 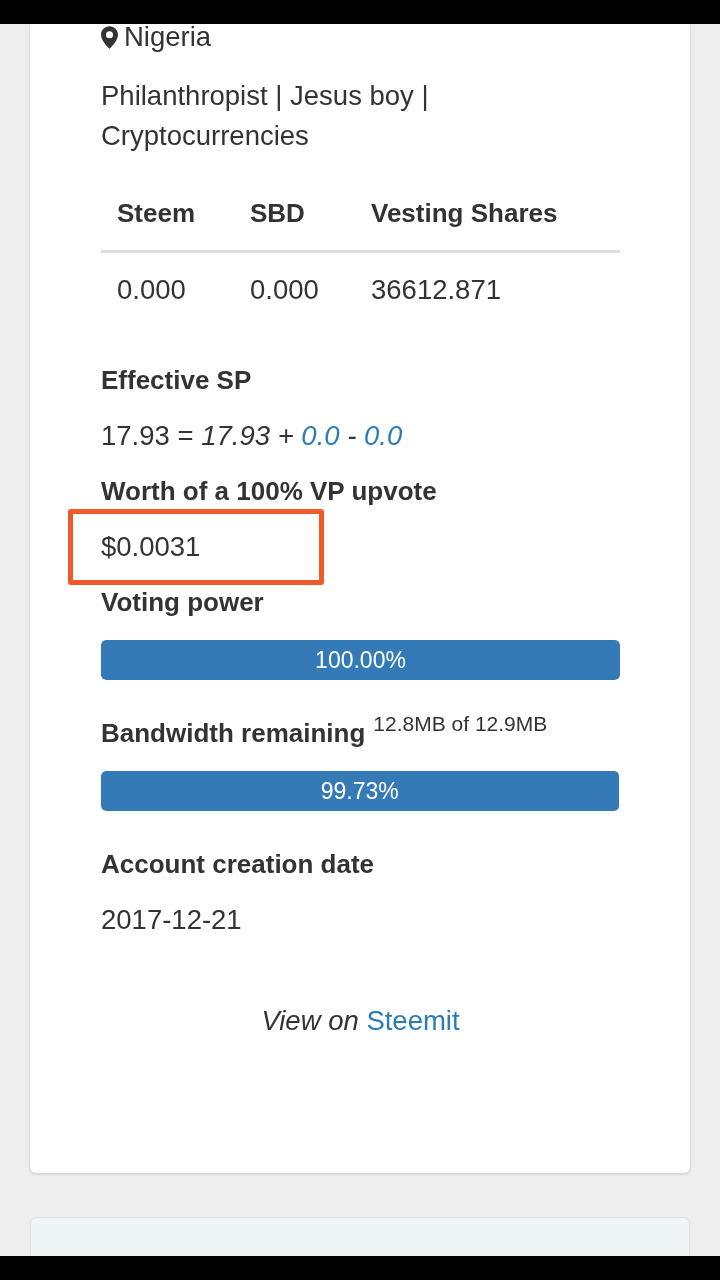 I want to click on location-text: Nigeria, so click(x=168, y=37).